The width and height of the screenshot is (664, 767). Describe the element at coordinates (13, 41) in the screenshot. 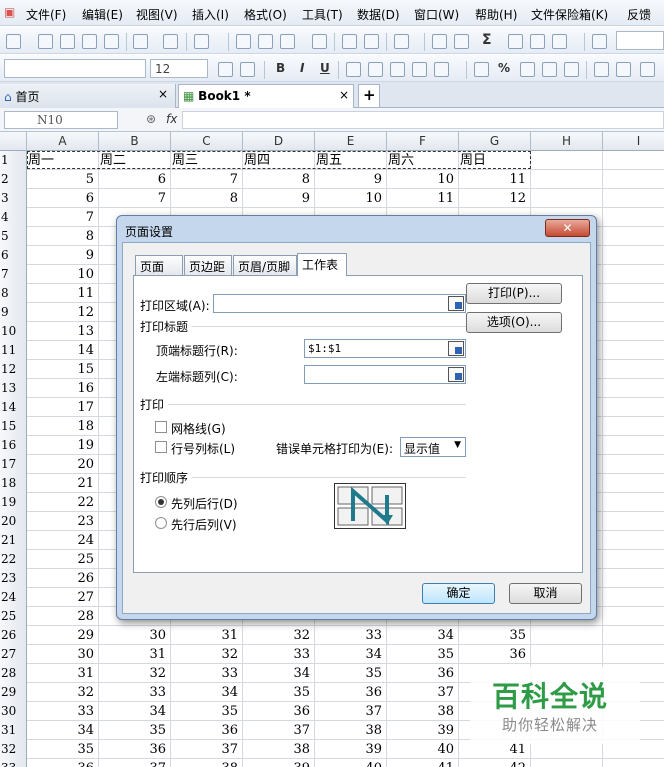

I see `new-icon` at that location.